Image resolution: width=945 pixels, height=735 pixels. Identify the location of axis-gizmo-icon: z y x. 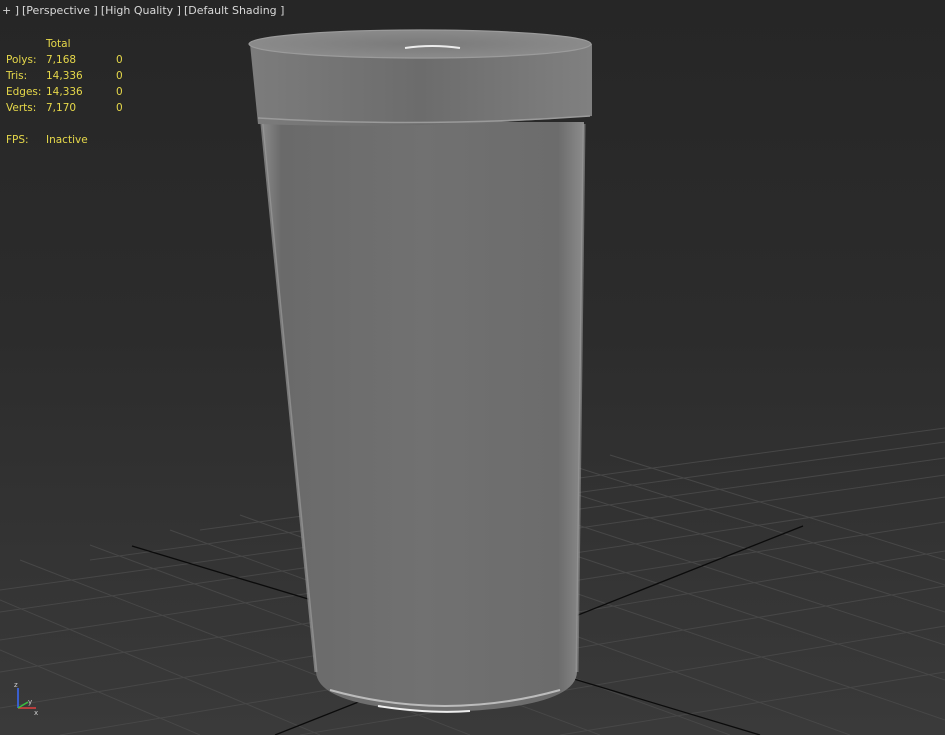
(26, 699).